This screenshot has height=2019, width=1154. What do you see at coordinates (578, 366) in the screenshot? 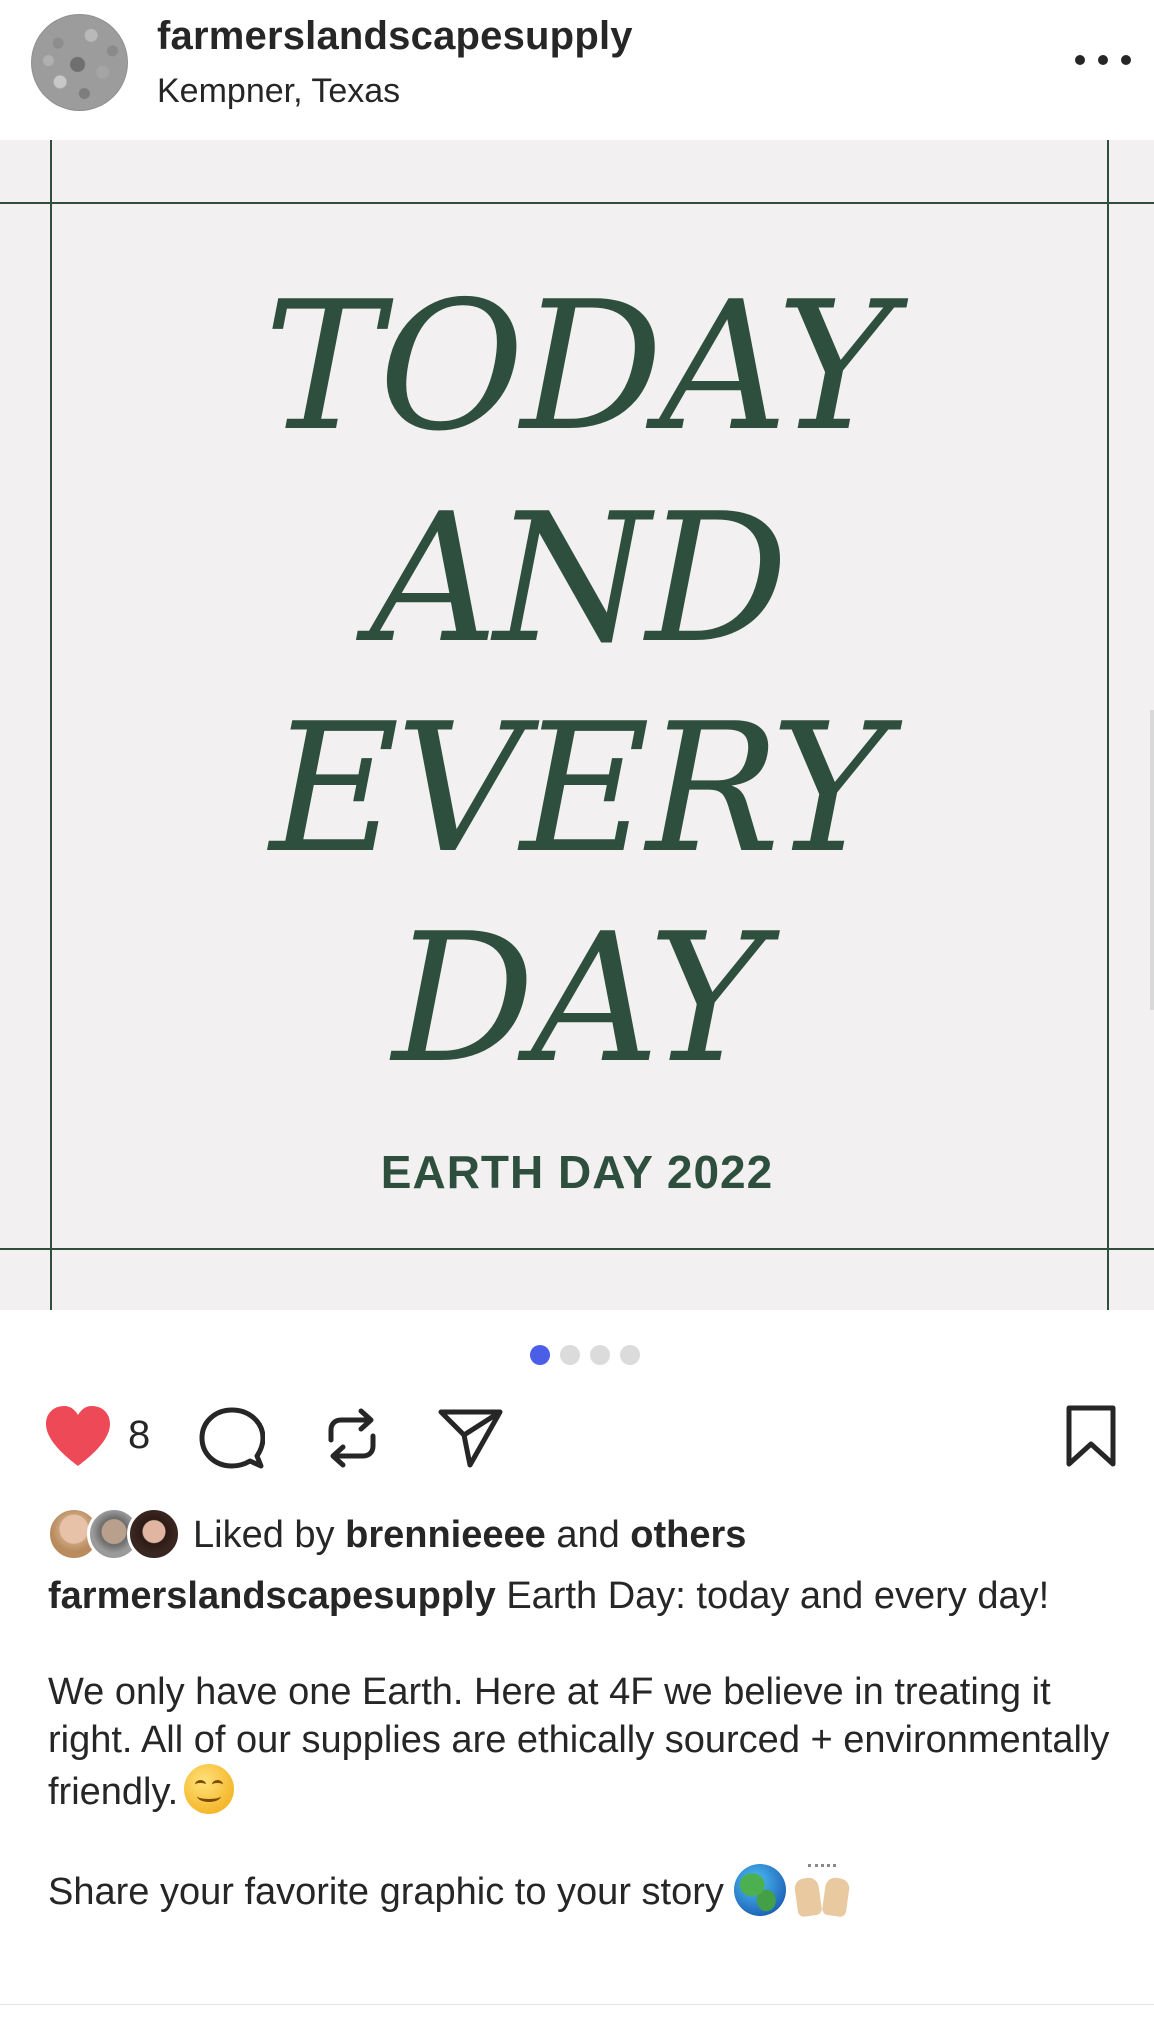
I see `headline-line-1: TODAY` at bounding box center [578, 366].